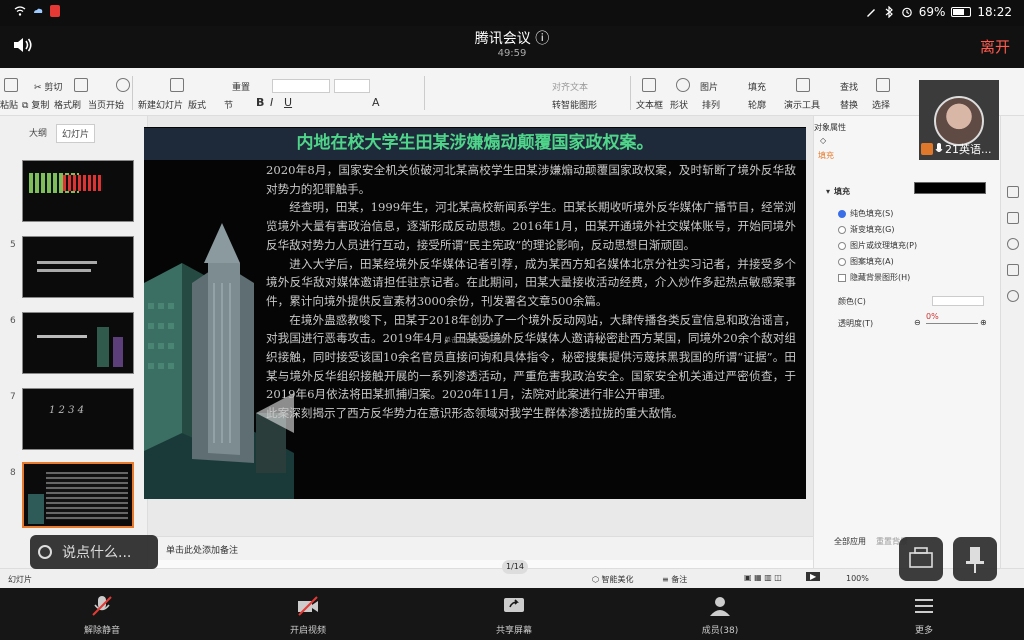  Describe the element at coordinates (1013, 218) in the screenshot. I see `copy-tool-icon` at that location.